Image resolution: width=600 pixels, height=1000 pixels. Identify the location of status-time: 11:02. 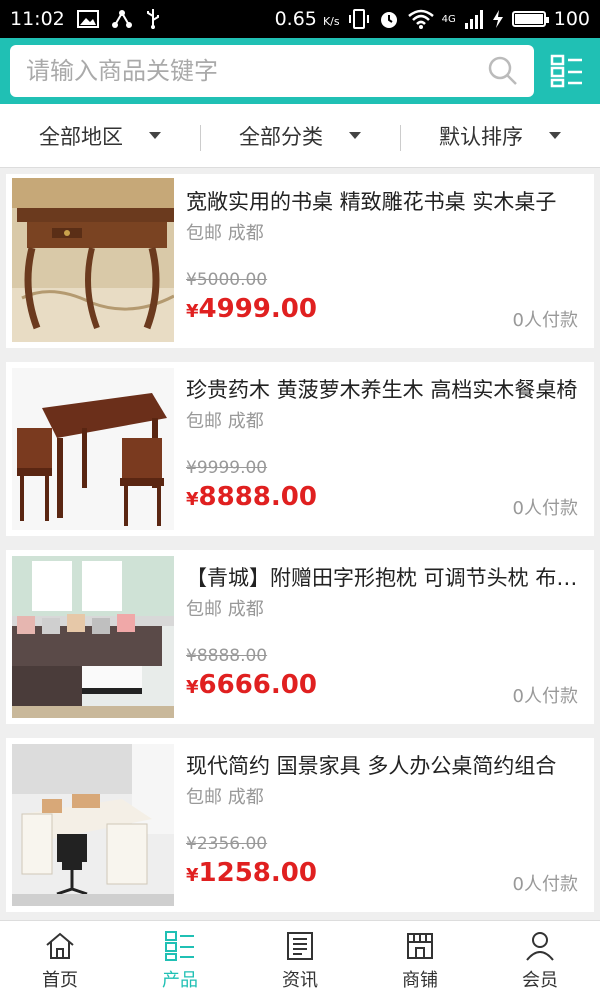
(37, 19).